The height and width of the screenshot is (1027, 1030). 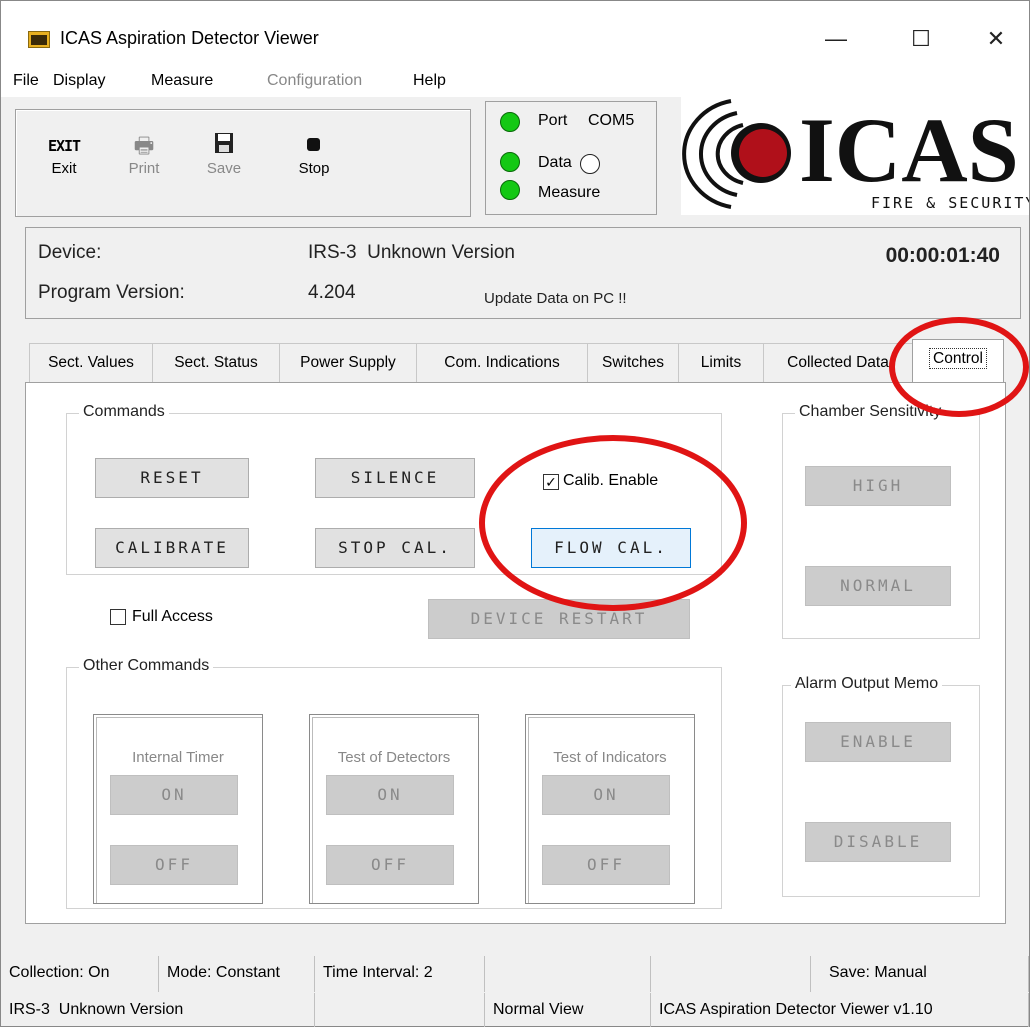 What do you see at coordinates (606, 865) in the screenshot?
I see `test-indicators-off-button: OFF` at bounding box center [606, 865].